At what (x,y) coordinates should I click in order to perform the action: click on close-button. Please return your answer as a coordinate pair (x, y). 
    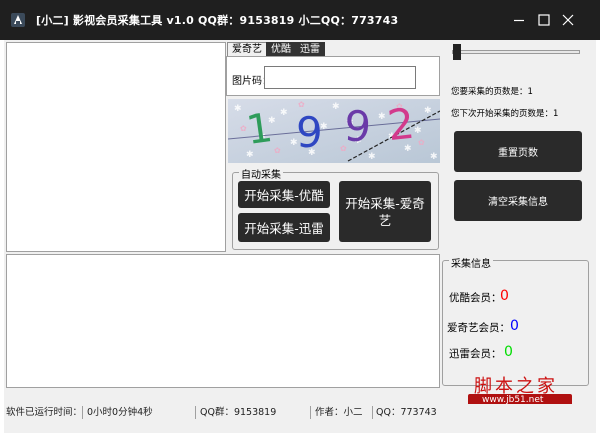
    Looking at the image, I should click on (568, 20).